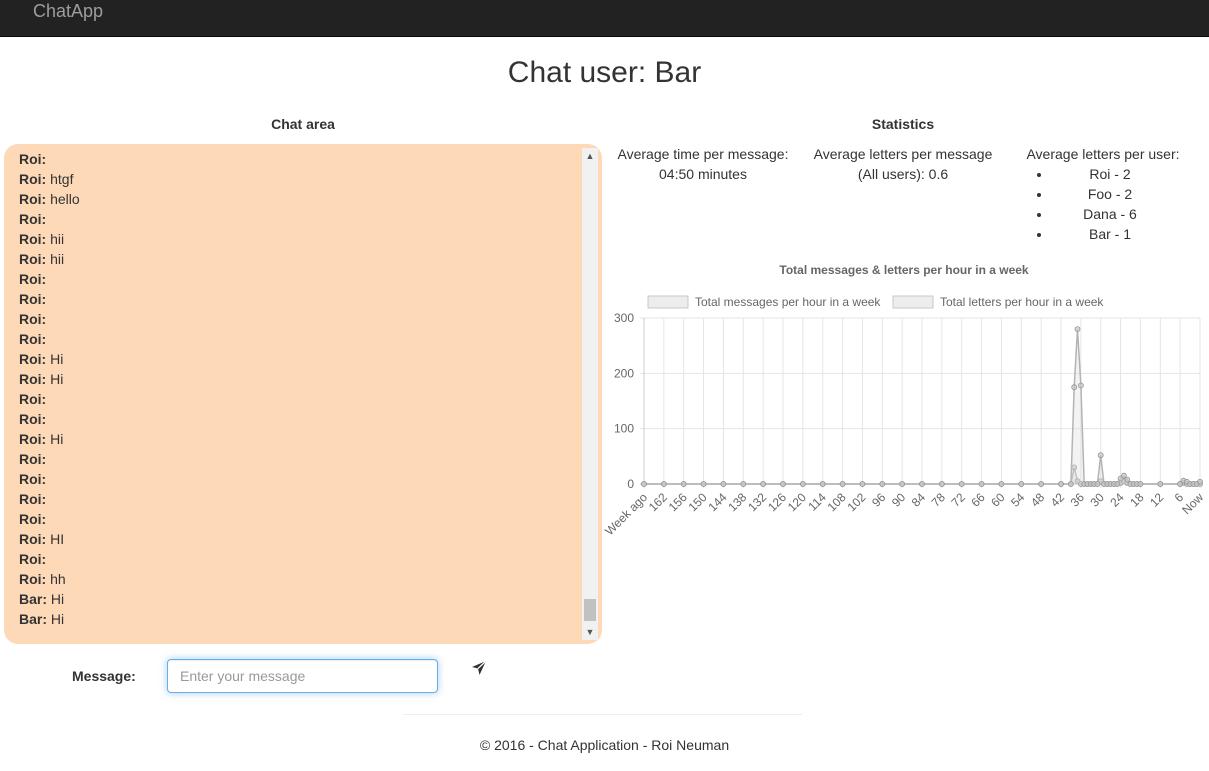 This screenshot has width=1209, height=771. What do you see at coordinates (658, 502) in the screenshot?
I see `x-tick-label: 162` at bounding box center [658, 502].